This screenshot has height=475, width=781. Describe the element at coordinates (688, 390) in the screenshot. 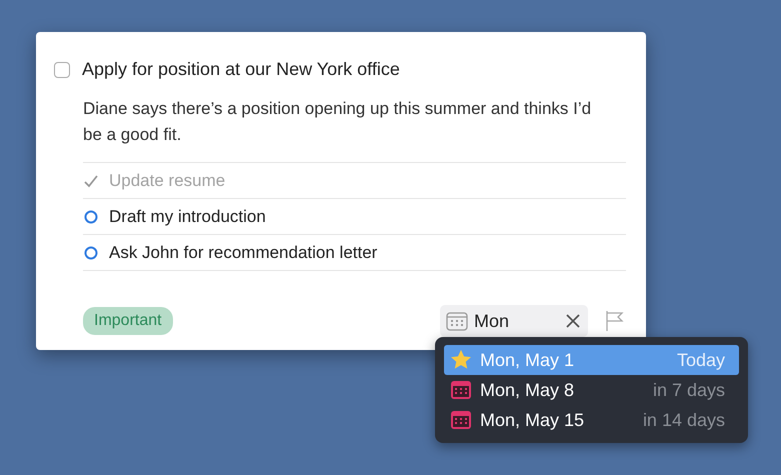

I see `relative-label: in 7 days` at that location.